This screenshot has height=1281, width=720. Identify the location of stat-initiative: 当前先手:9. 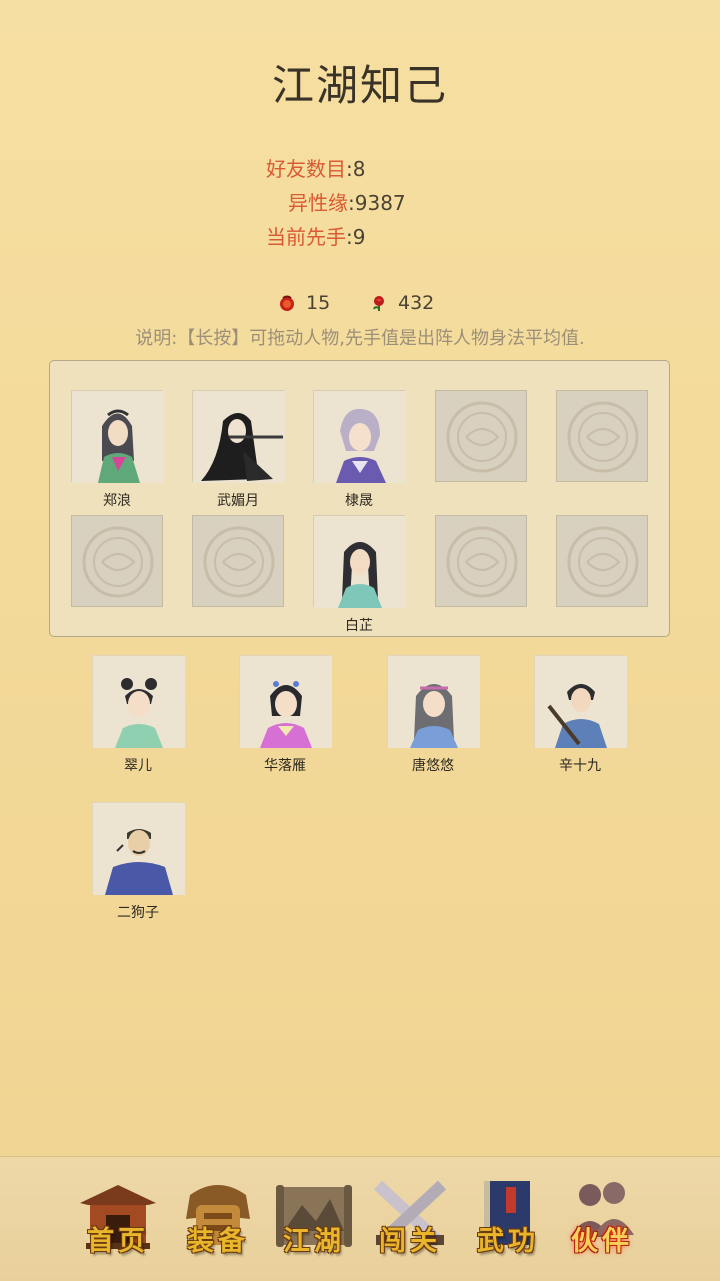
(316, 237).